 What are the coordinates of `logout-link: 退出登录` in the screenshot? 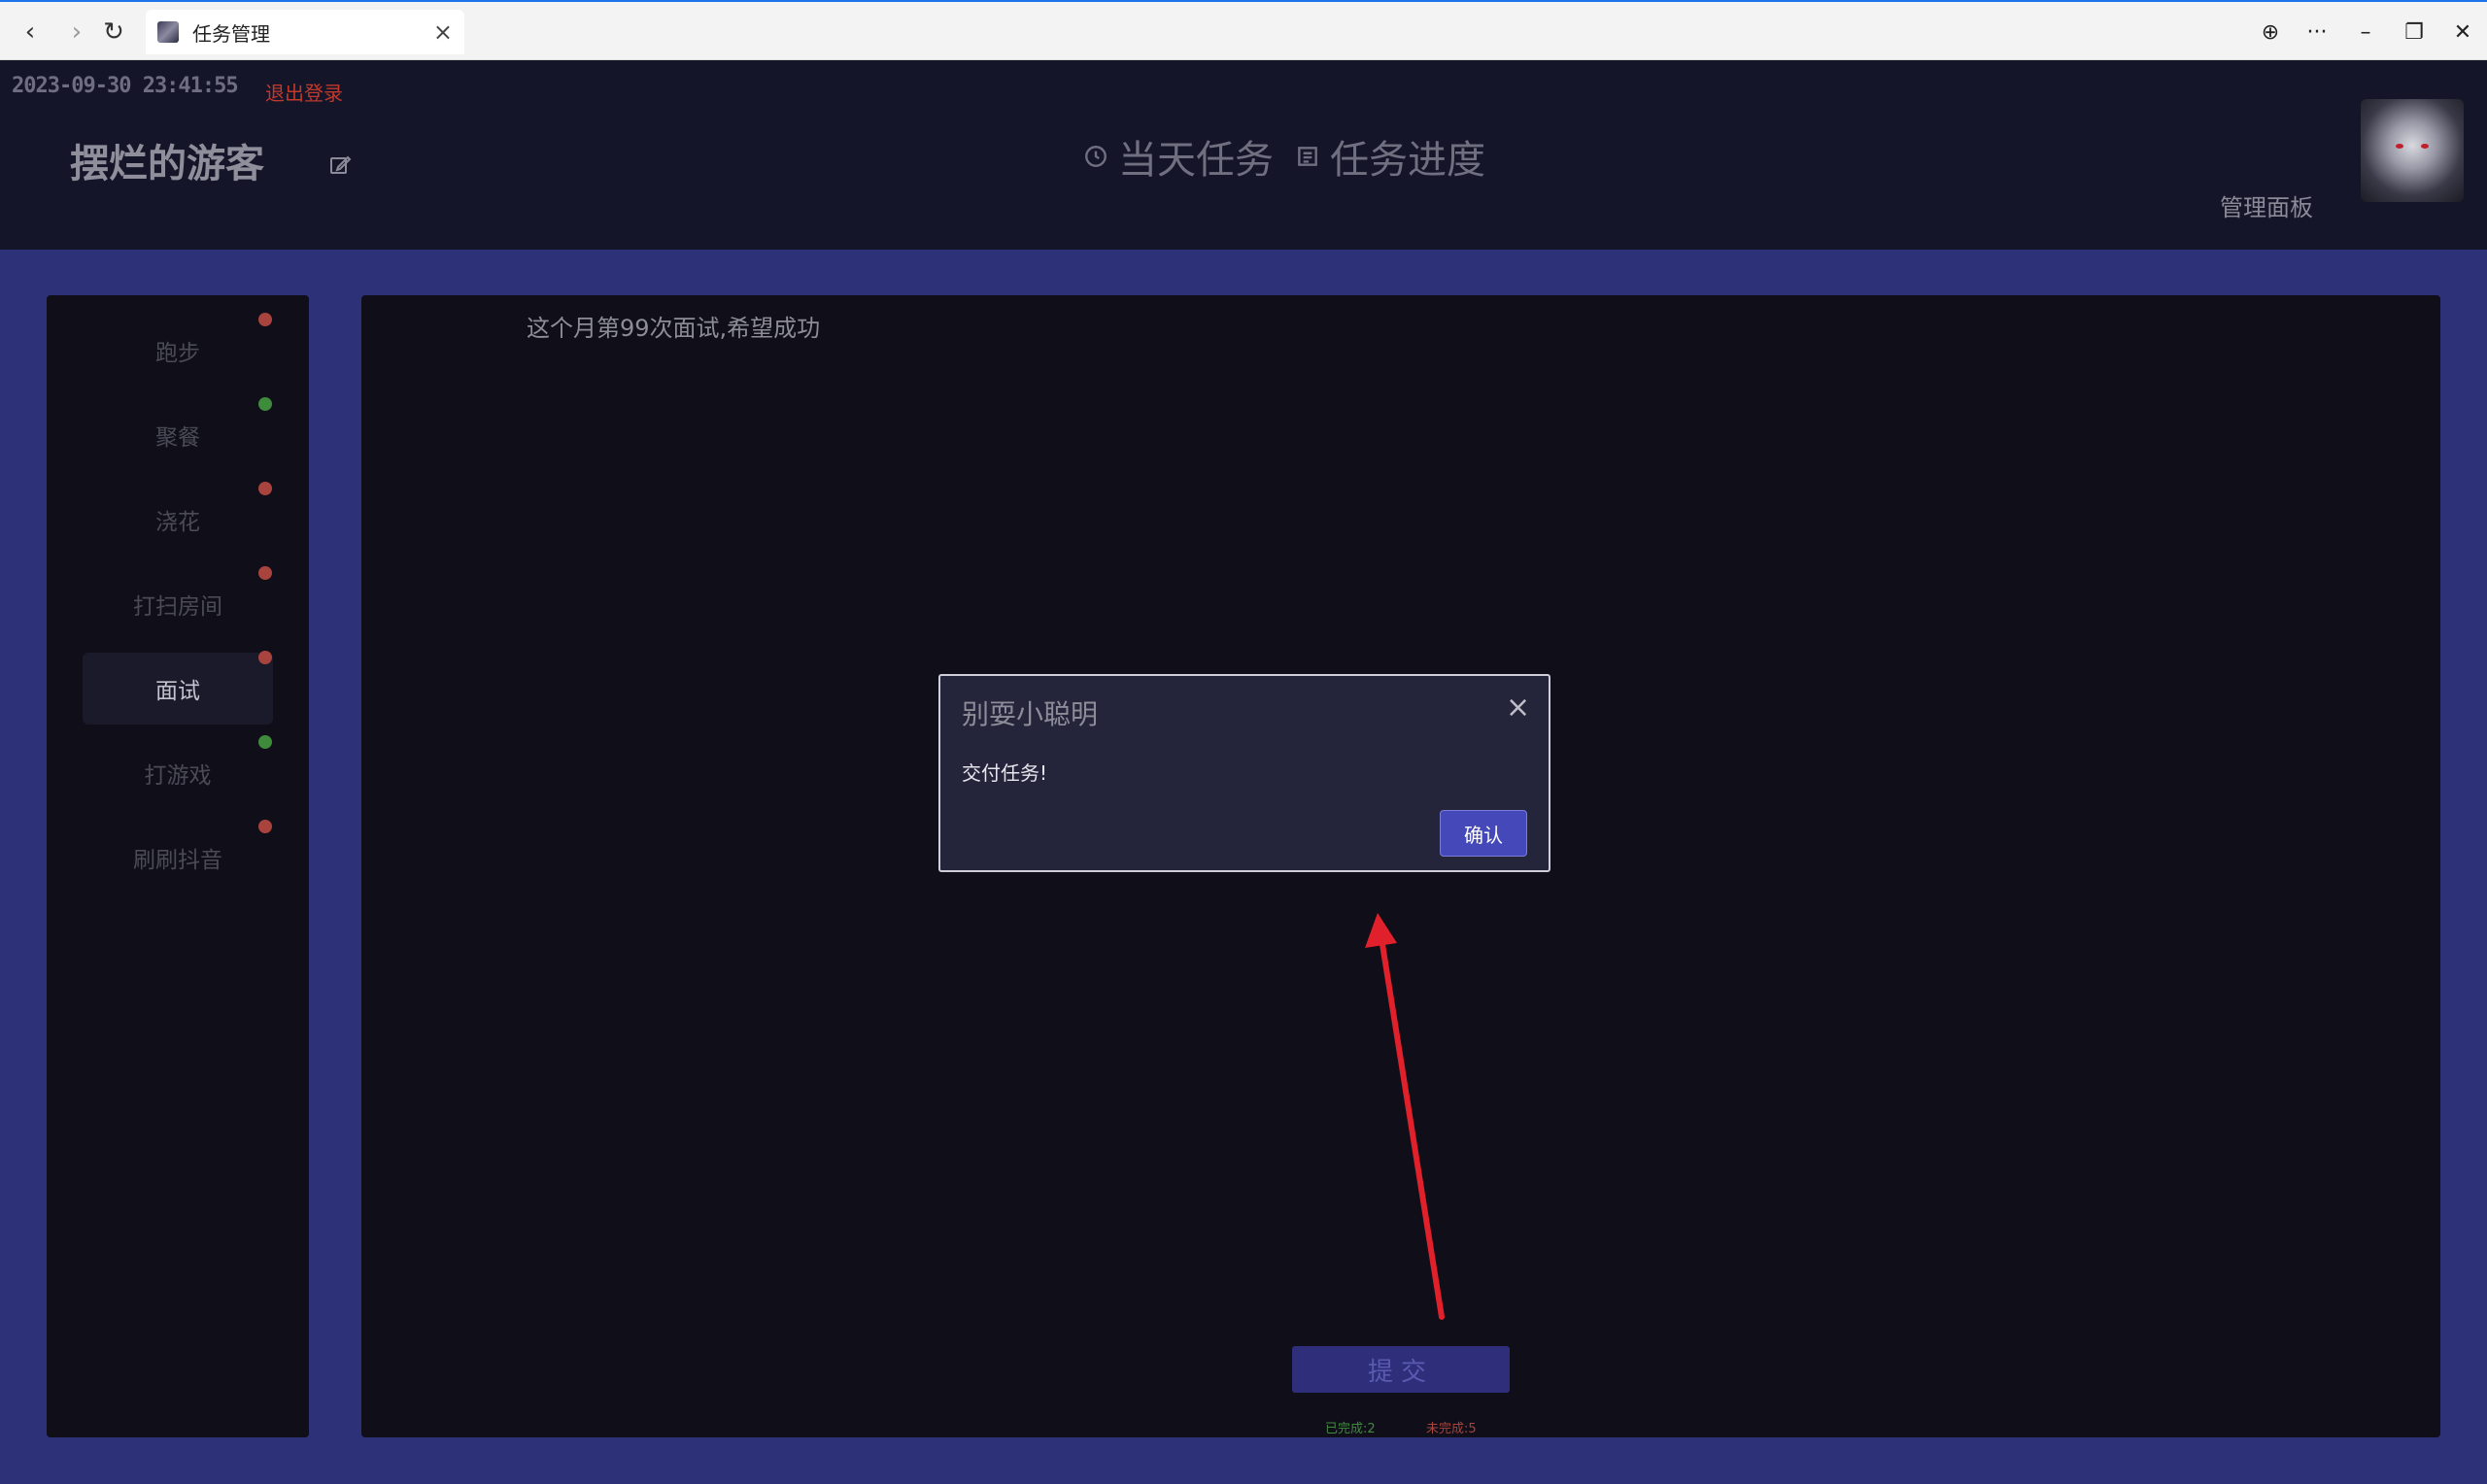 It's located at (304, 92).